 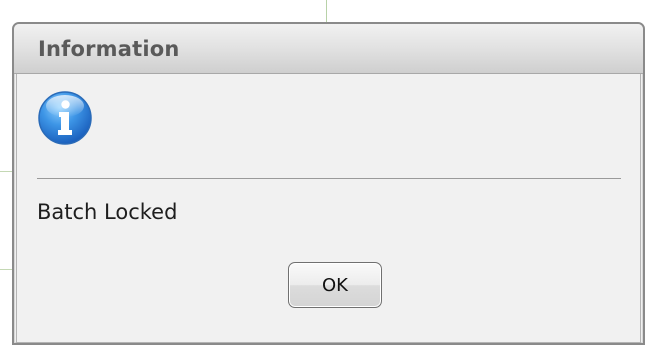 What do you see at coordinates (65, 118) in the screenshot?
I see `information-icon` at bounding box center [65, 118].